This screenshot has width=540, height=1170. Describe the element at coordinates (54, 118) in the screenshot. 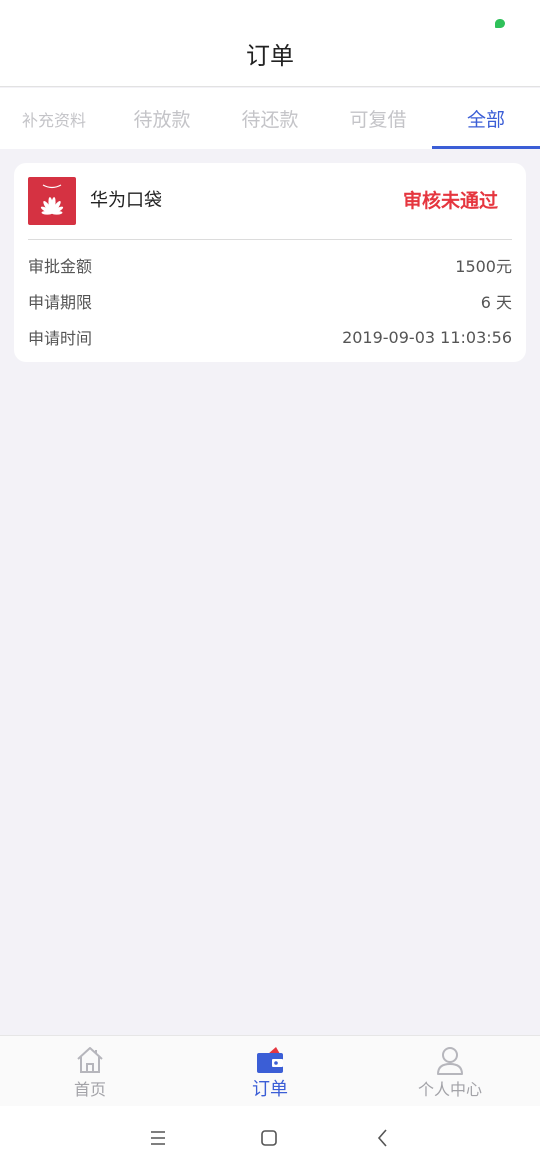

I see `tab-supplement-info: 补充资料` at that location.